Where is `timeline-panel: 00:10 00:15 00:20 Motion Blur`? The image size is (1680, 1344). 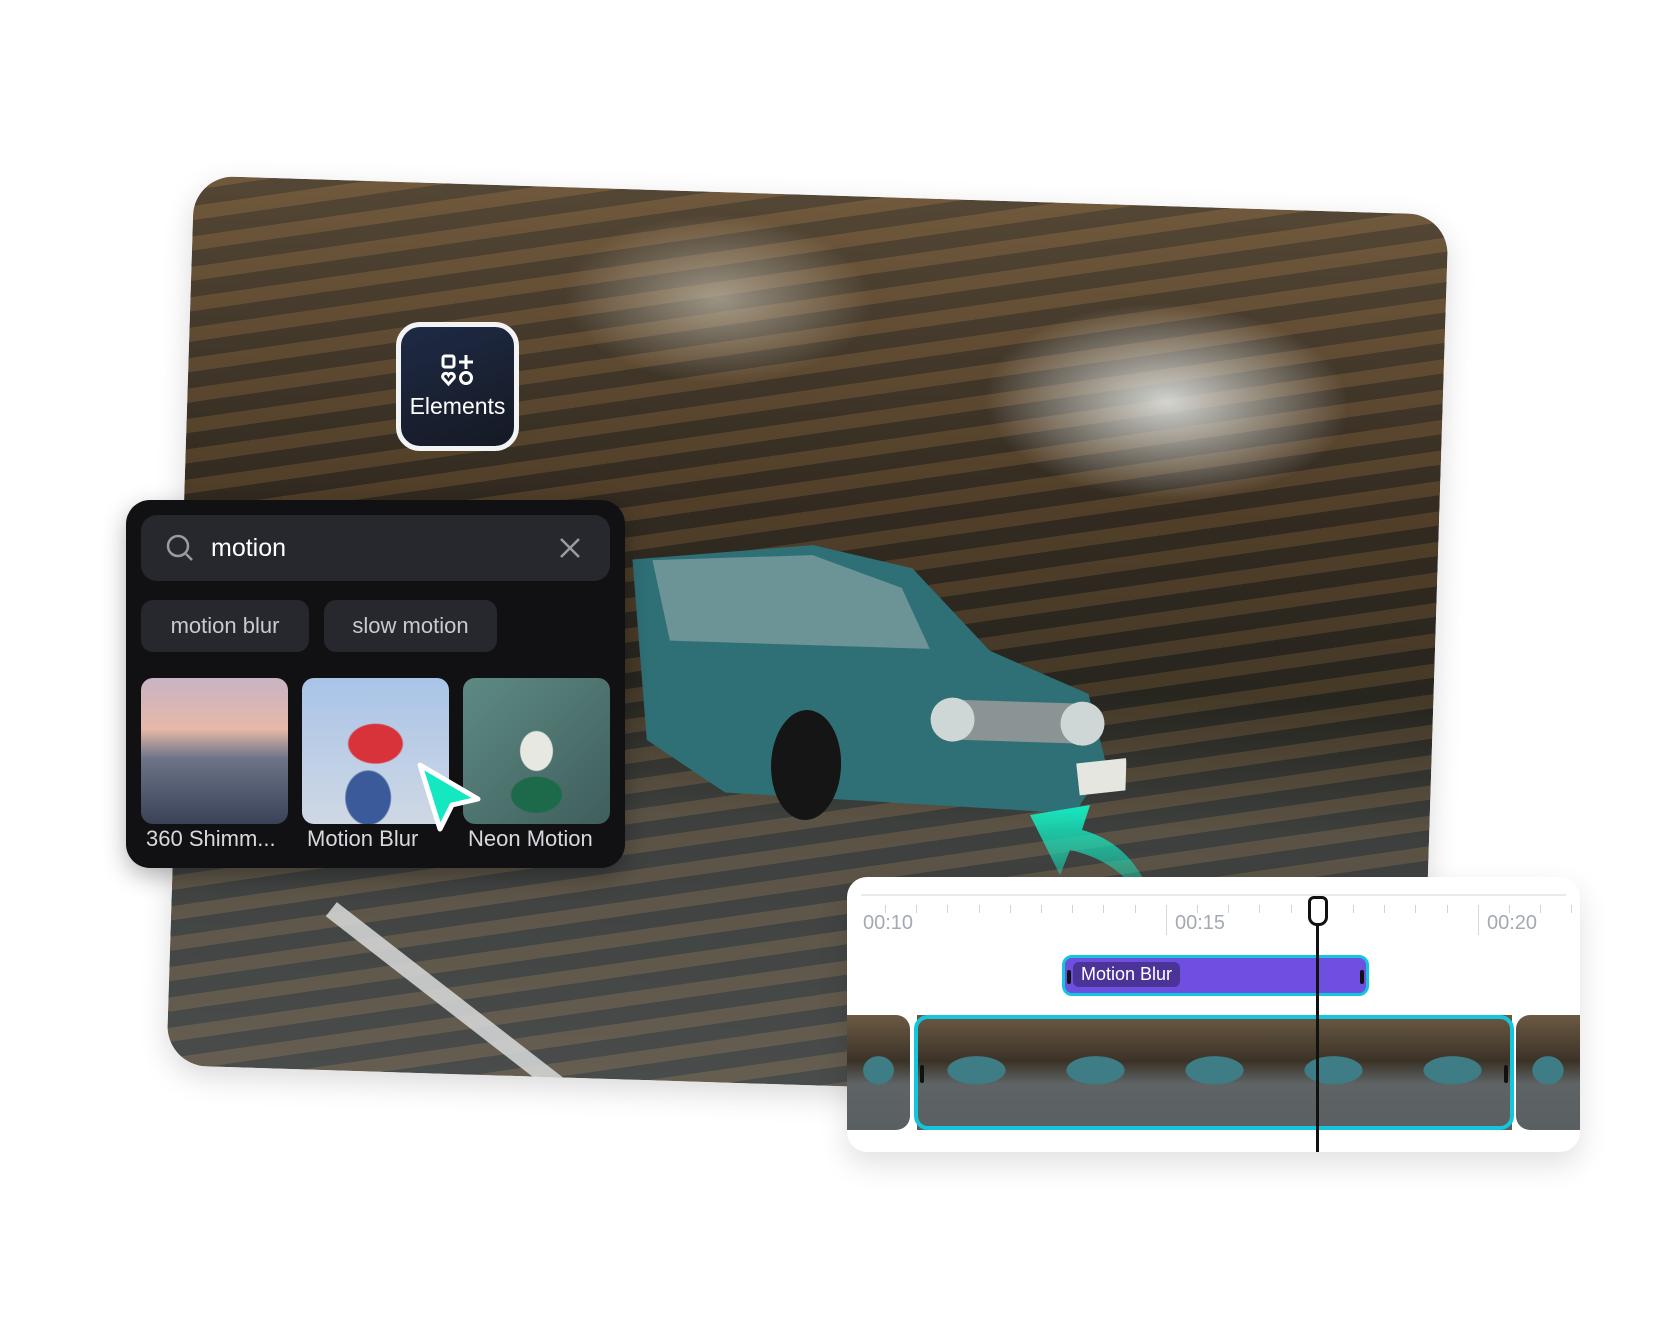 timeline-panel: 00:10 00:15 00:20 Motion Blur is located at coordinates (1213, 1014).